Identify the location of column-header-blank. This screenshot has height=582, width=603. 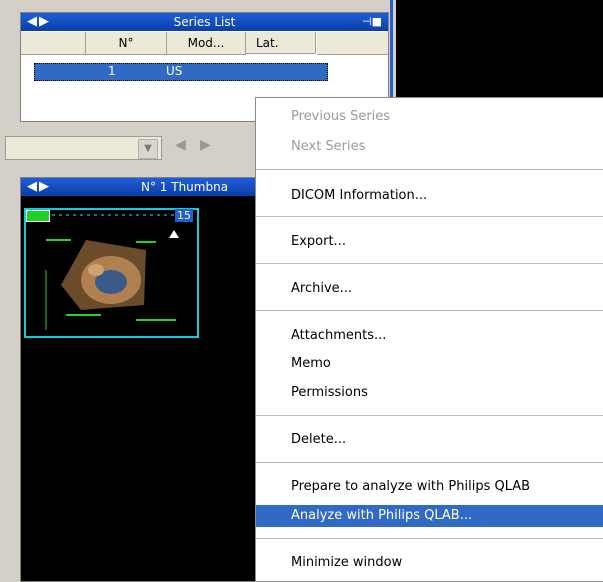
(53, 43).